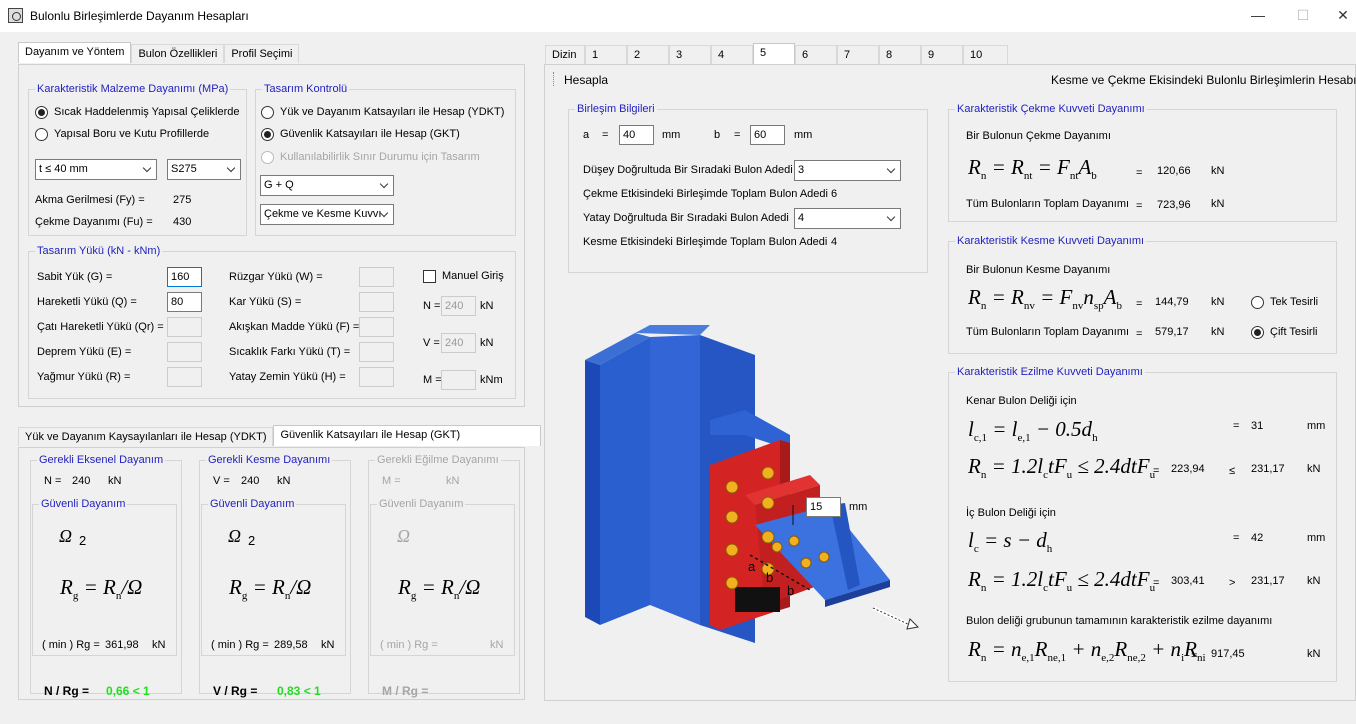 The image size is (1356, 724). What do you see at coordinates (250, 481) in the screenshot?
I see `shear-v-value: 240` at bounding box center [250, 481].